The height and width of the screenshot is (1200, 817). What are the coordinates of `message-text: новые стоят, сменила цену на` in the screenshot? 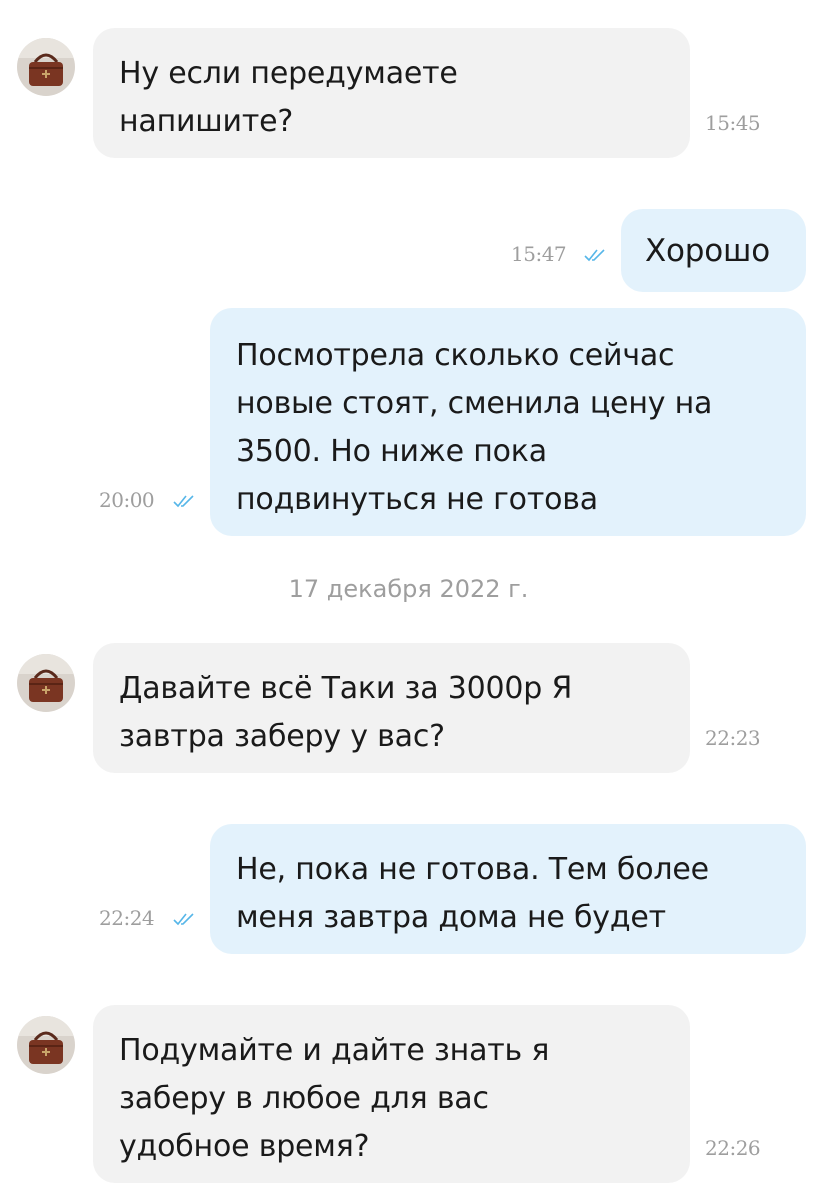 It's located at (474, 403).